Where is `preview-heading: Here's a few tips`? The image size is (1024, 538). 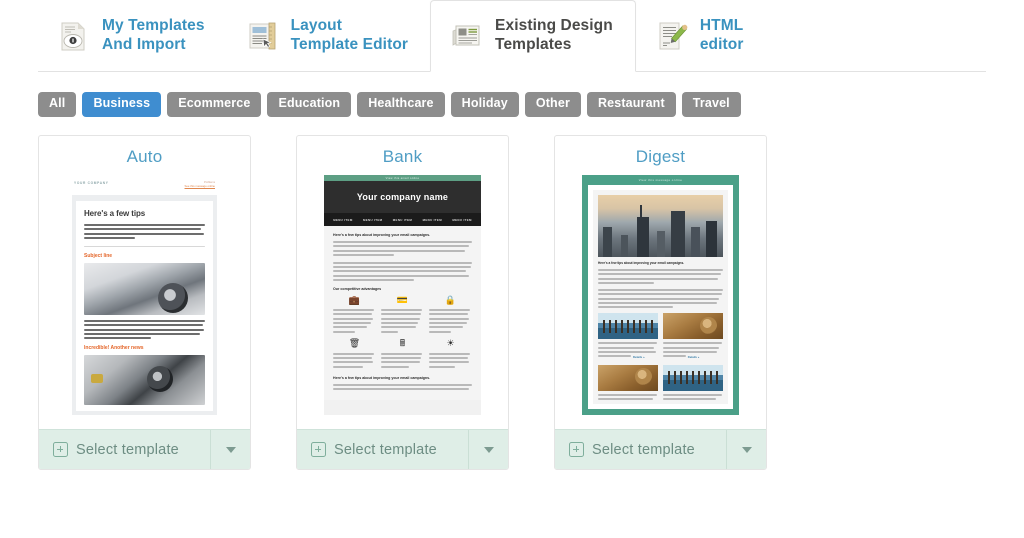 preview-heading: Here's a few tips is located at coordinates (115, 213).